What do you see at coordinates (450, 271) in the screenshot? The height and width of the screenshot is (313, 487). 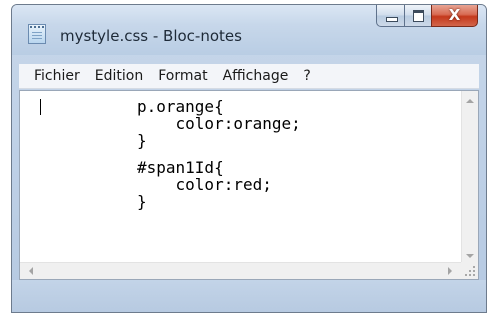 I see `scroll-right-icon` at bounding box center [450, 271].